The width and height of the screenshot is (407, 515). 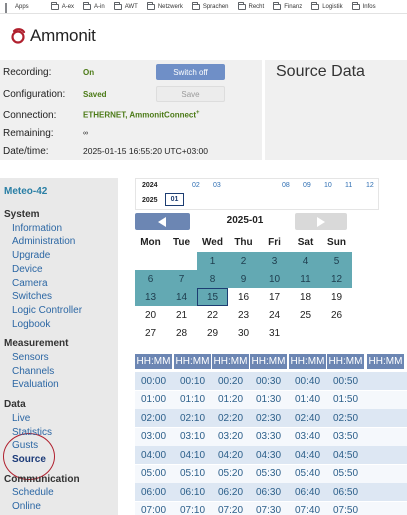 What do you see at coordinates (192, 400) in the screenshot?
I see `time-slot: 01:10` at bounding box center [192, 400].